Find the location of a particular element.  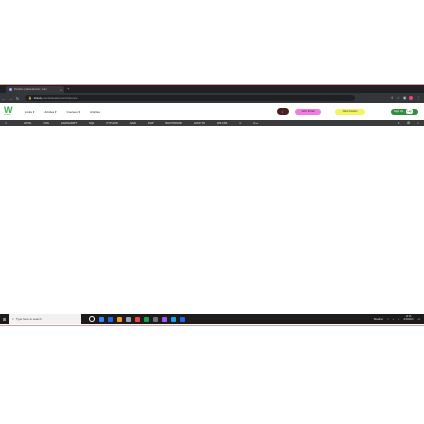

browser-tab-strip: Pinclaro | dastudentrec .com × + is located at coordinates (212, 89).